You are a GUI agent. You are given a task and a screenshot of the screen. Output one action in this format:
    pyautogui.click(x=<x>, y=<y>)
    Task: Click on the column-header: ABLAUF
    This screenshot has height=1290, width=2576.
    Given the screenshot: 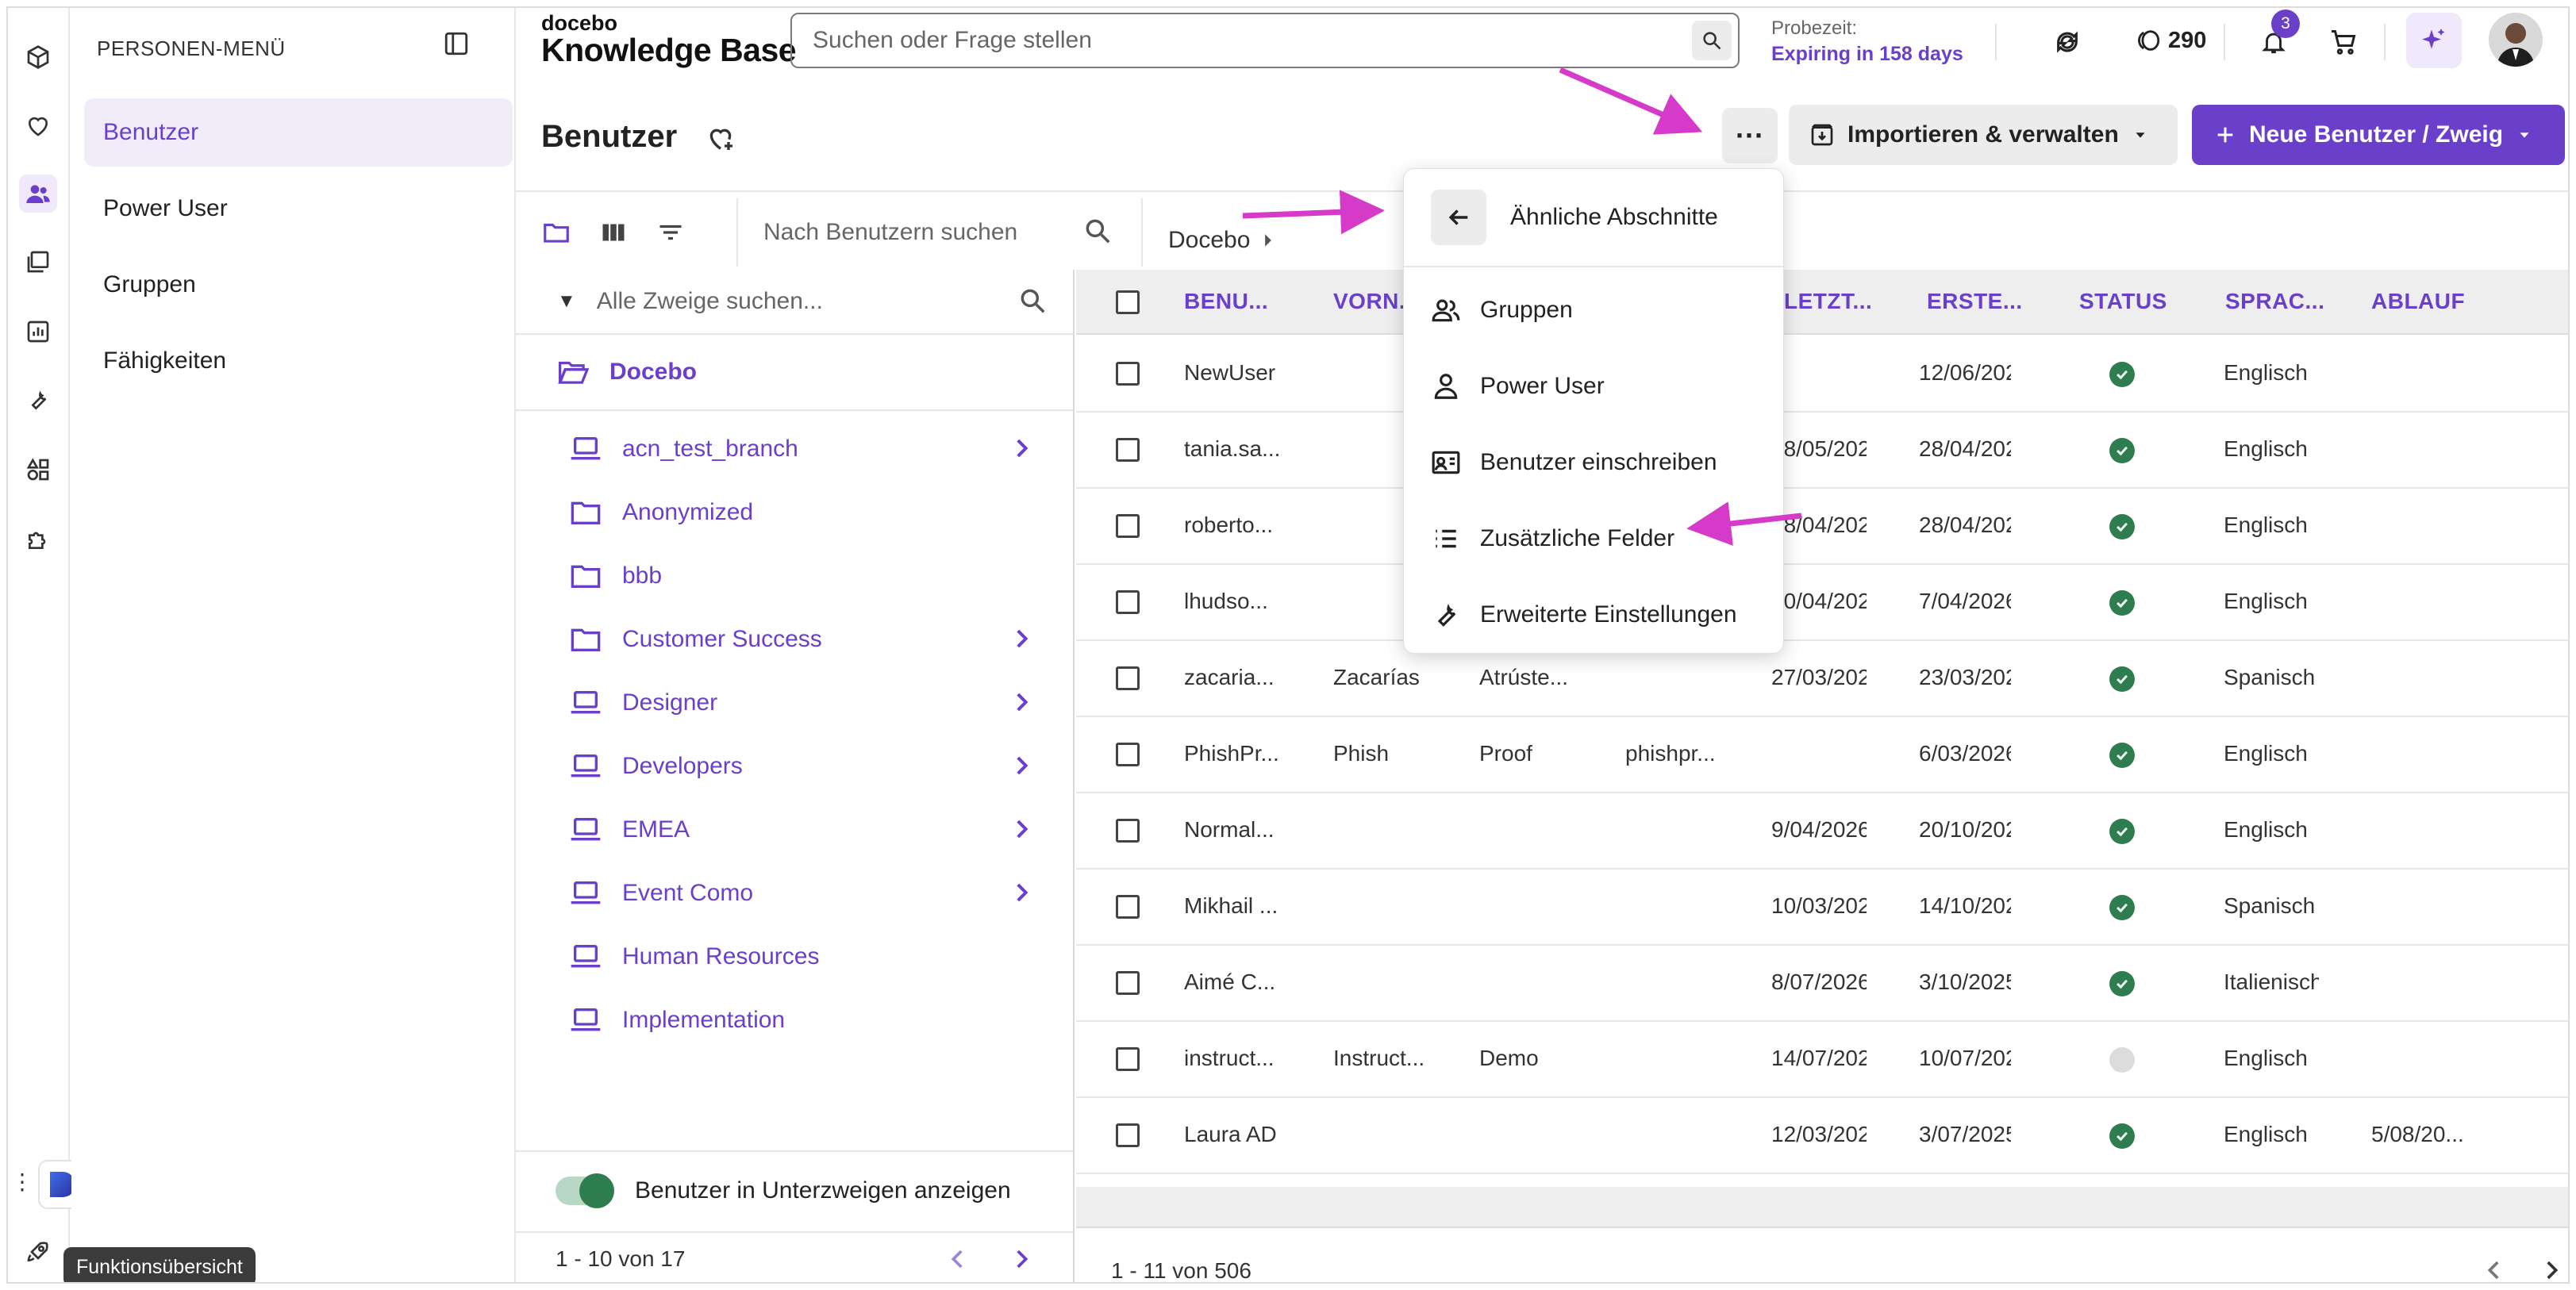 What is the action you would take?
    pyautogui.click(x=2418, y=302)
    